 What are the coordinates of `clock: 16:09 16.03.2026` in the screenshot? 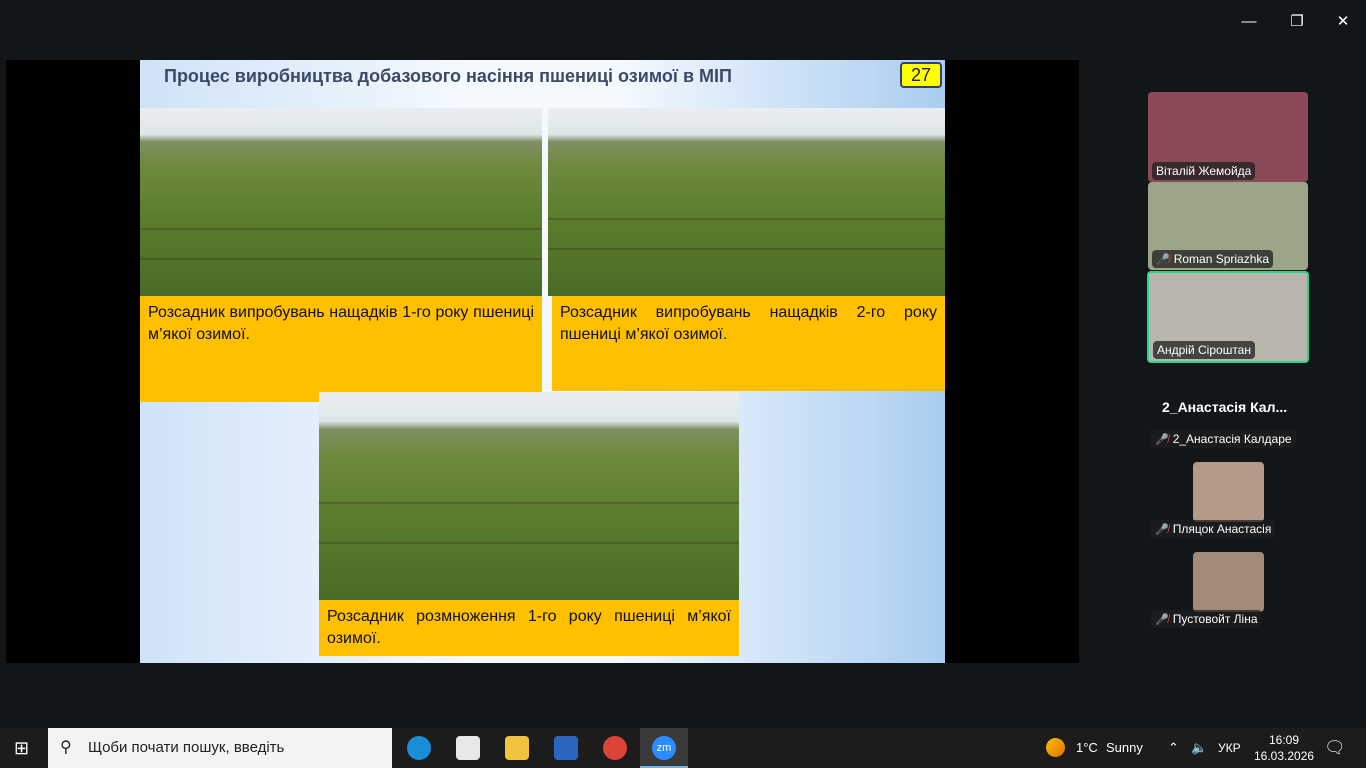 It's located at (1284, 748).